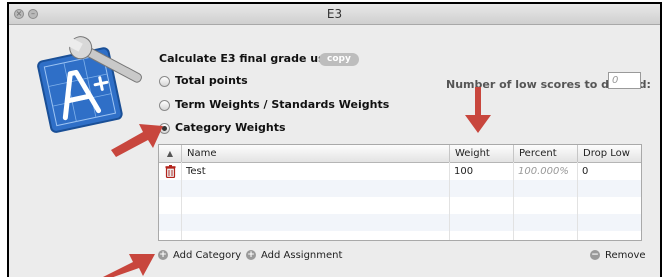  Describe the element at coordinates (302, 255) in the screenshot. I see `add-assignment-label: Add Assignment` at that location.